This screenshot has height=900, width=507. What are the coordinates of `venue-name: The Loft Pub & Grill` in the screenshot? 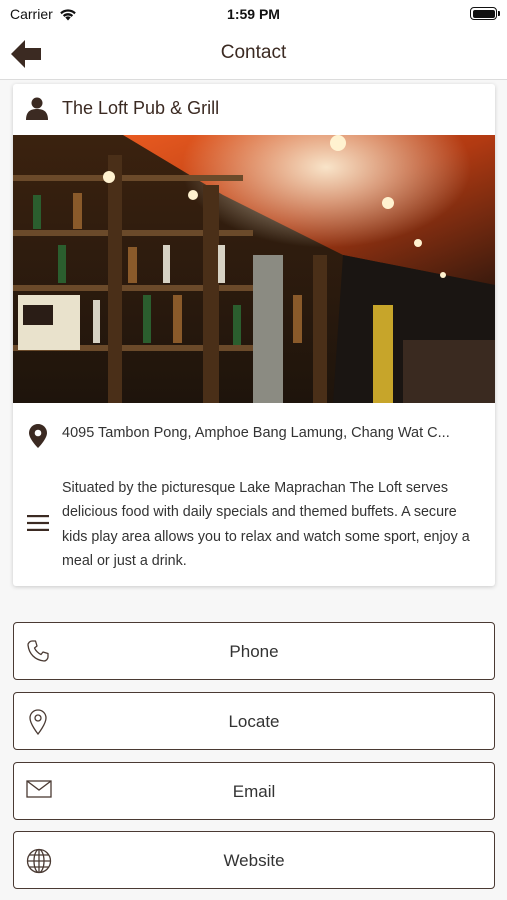 It's located at (141, 108).